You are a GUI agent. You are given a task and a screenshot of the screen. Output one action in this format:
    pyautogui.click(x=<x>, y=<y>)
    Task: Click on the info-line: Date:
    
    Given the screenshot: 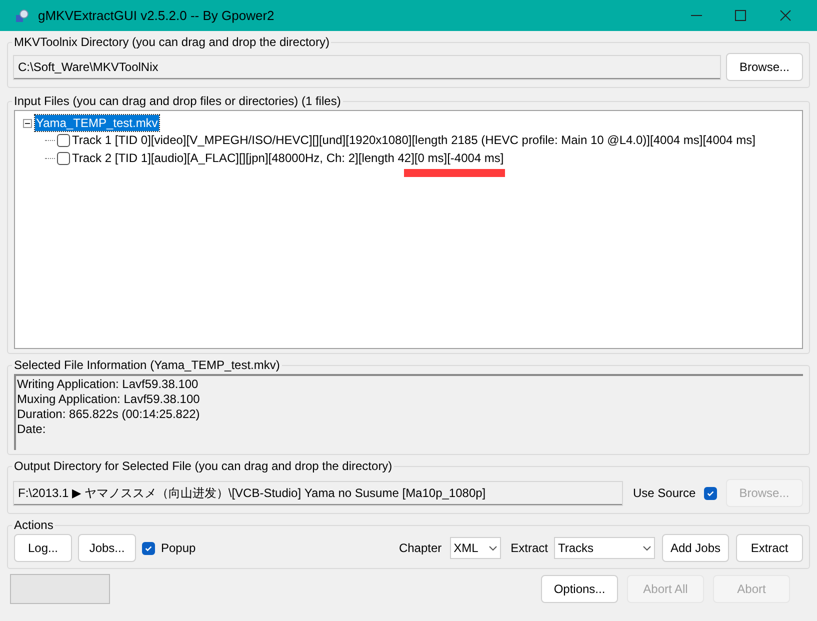 What is the action you would take?
    pyautogui.click(x=32, y=429)
    